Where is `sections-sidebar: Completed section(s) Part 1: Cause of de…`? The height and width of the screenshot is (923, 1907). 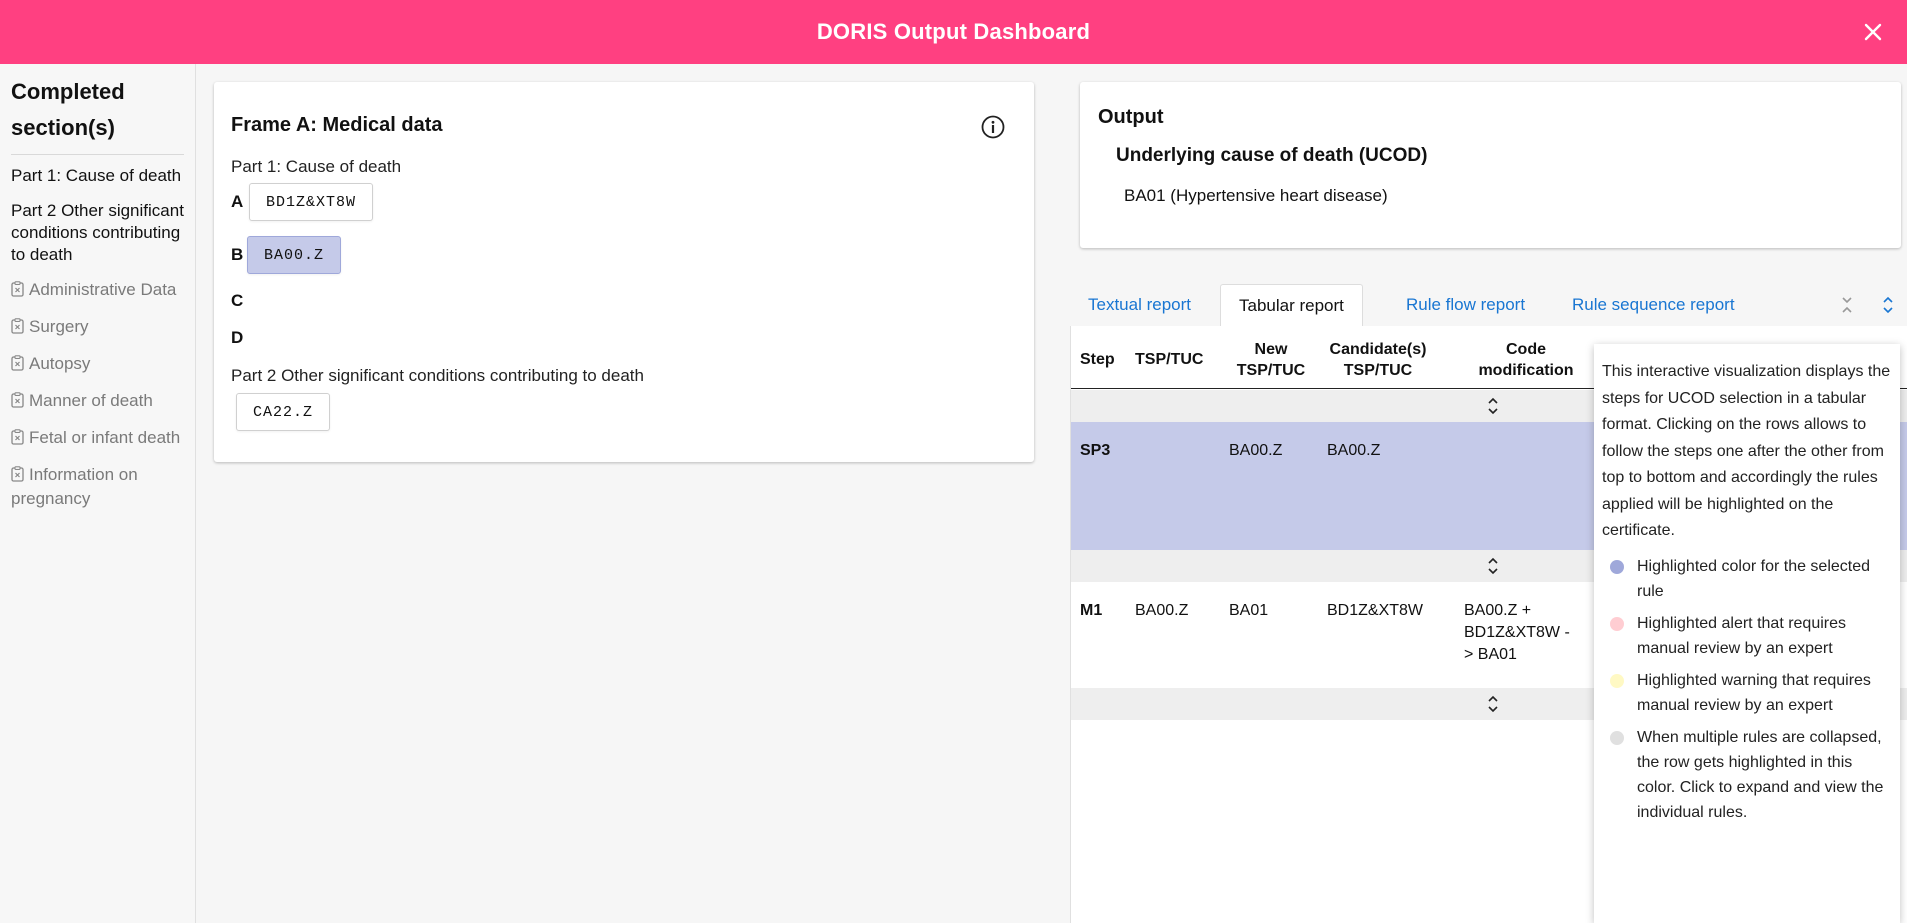 sections-sidebar: Completed section(s) Part 1: Cause of de… is located at coordinates (98, 493).